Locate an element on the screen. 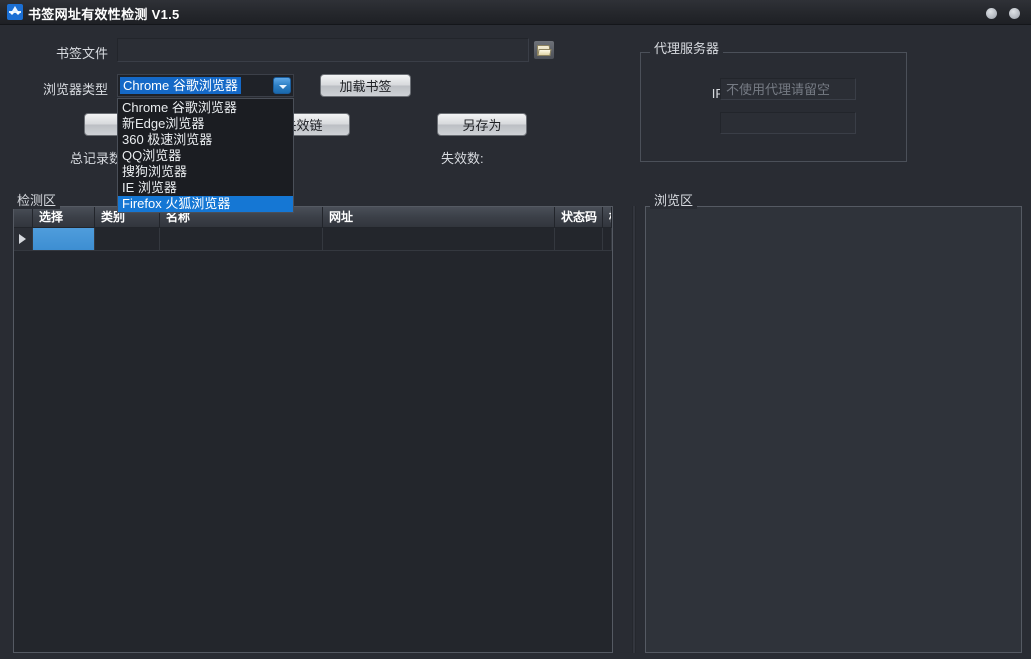 The width and height of the screenshot is (1031, 659). browser-type-combobox: Chrome 谷歌浏览器 is located at coordinates (205, 85).